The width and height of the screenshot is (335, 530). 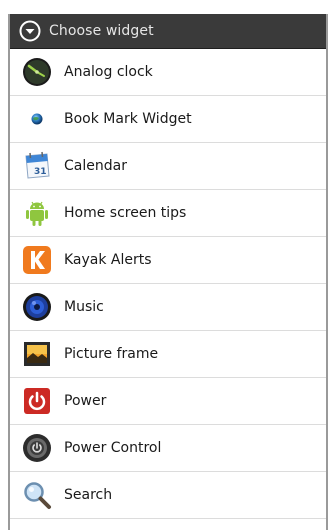 I want to click on widget-item-analog-clock: Analog clock, so click(x=168, y=72).